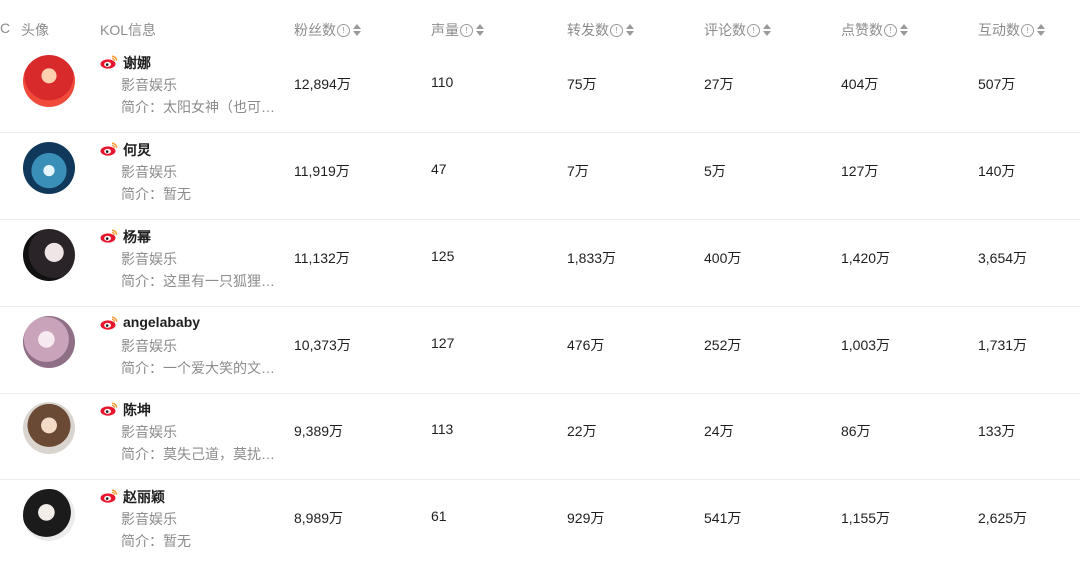 The image size is (1080, 566). What do you see at coordinates (586, 345) in the screenshot?
I see `forward-count: 476万` at bounding box center [586, 345].